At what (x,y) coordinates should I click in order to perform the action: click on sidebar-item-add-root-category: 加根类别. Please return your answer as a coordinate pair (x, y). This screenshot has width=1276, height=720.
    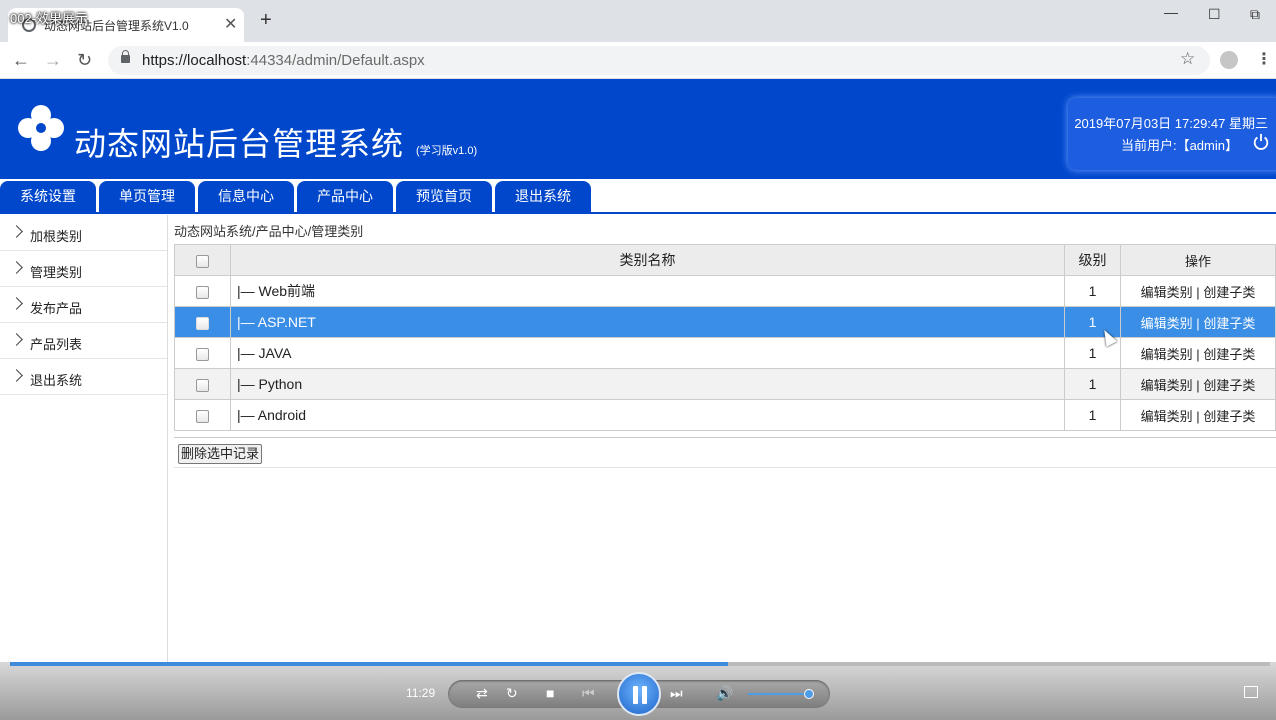
    Looking at the image, I should click on (83, 233).